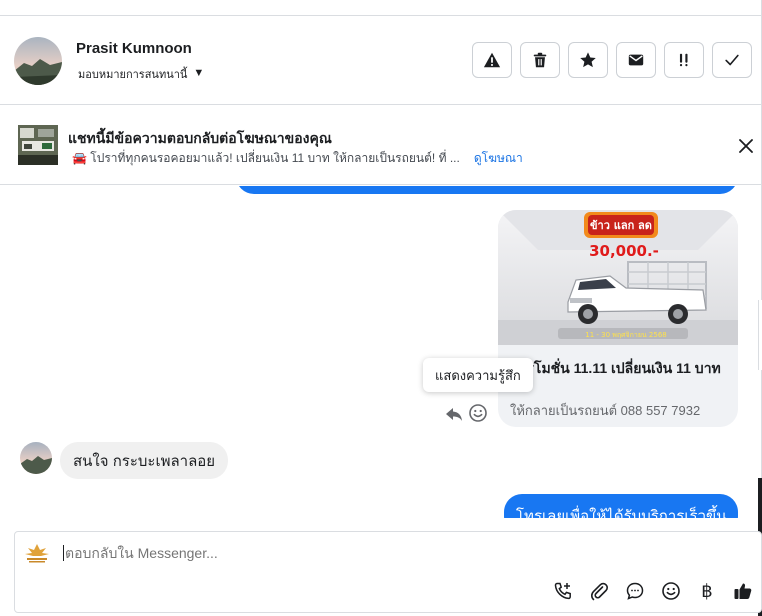 This screenshot has height=616, width=762. I want to click on conversation-header: Prasit Kumnoon มอบหมายการสนทนานี้ ▼, so click(381, 61).